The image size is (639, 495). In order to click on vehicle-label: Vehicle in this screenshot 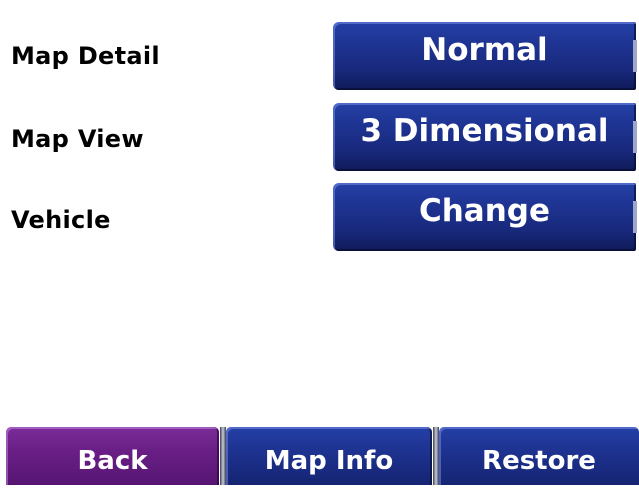, I will do `click(61, 220)`.